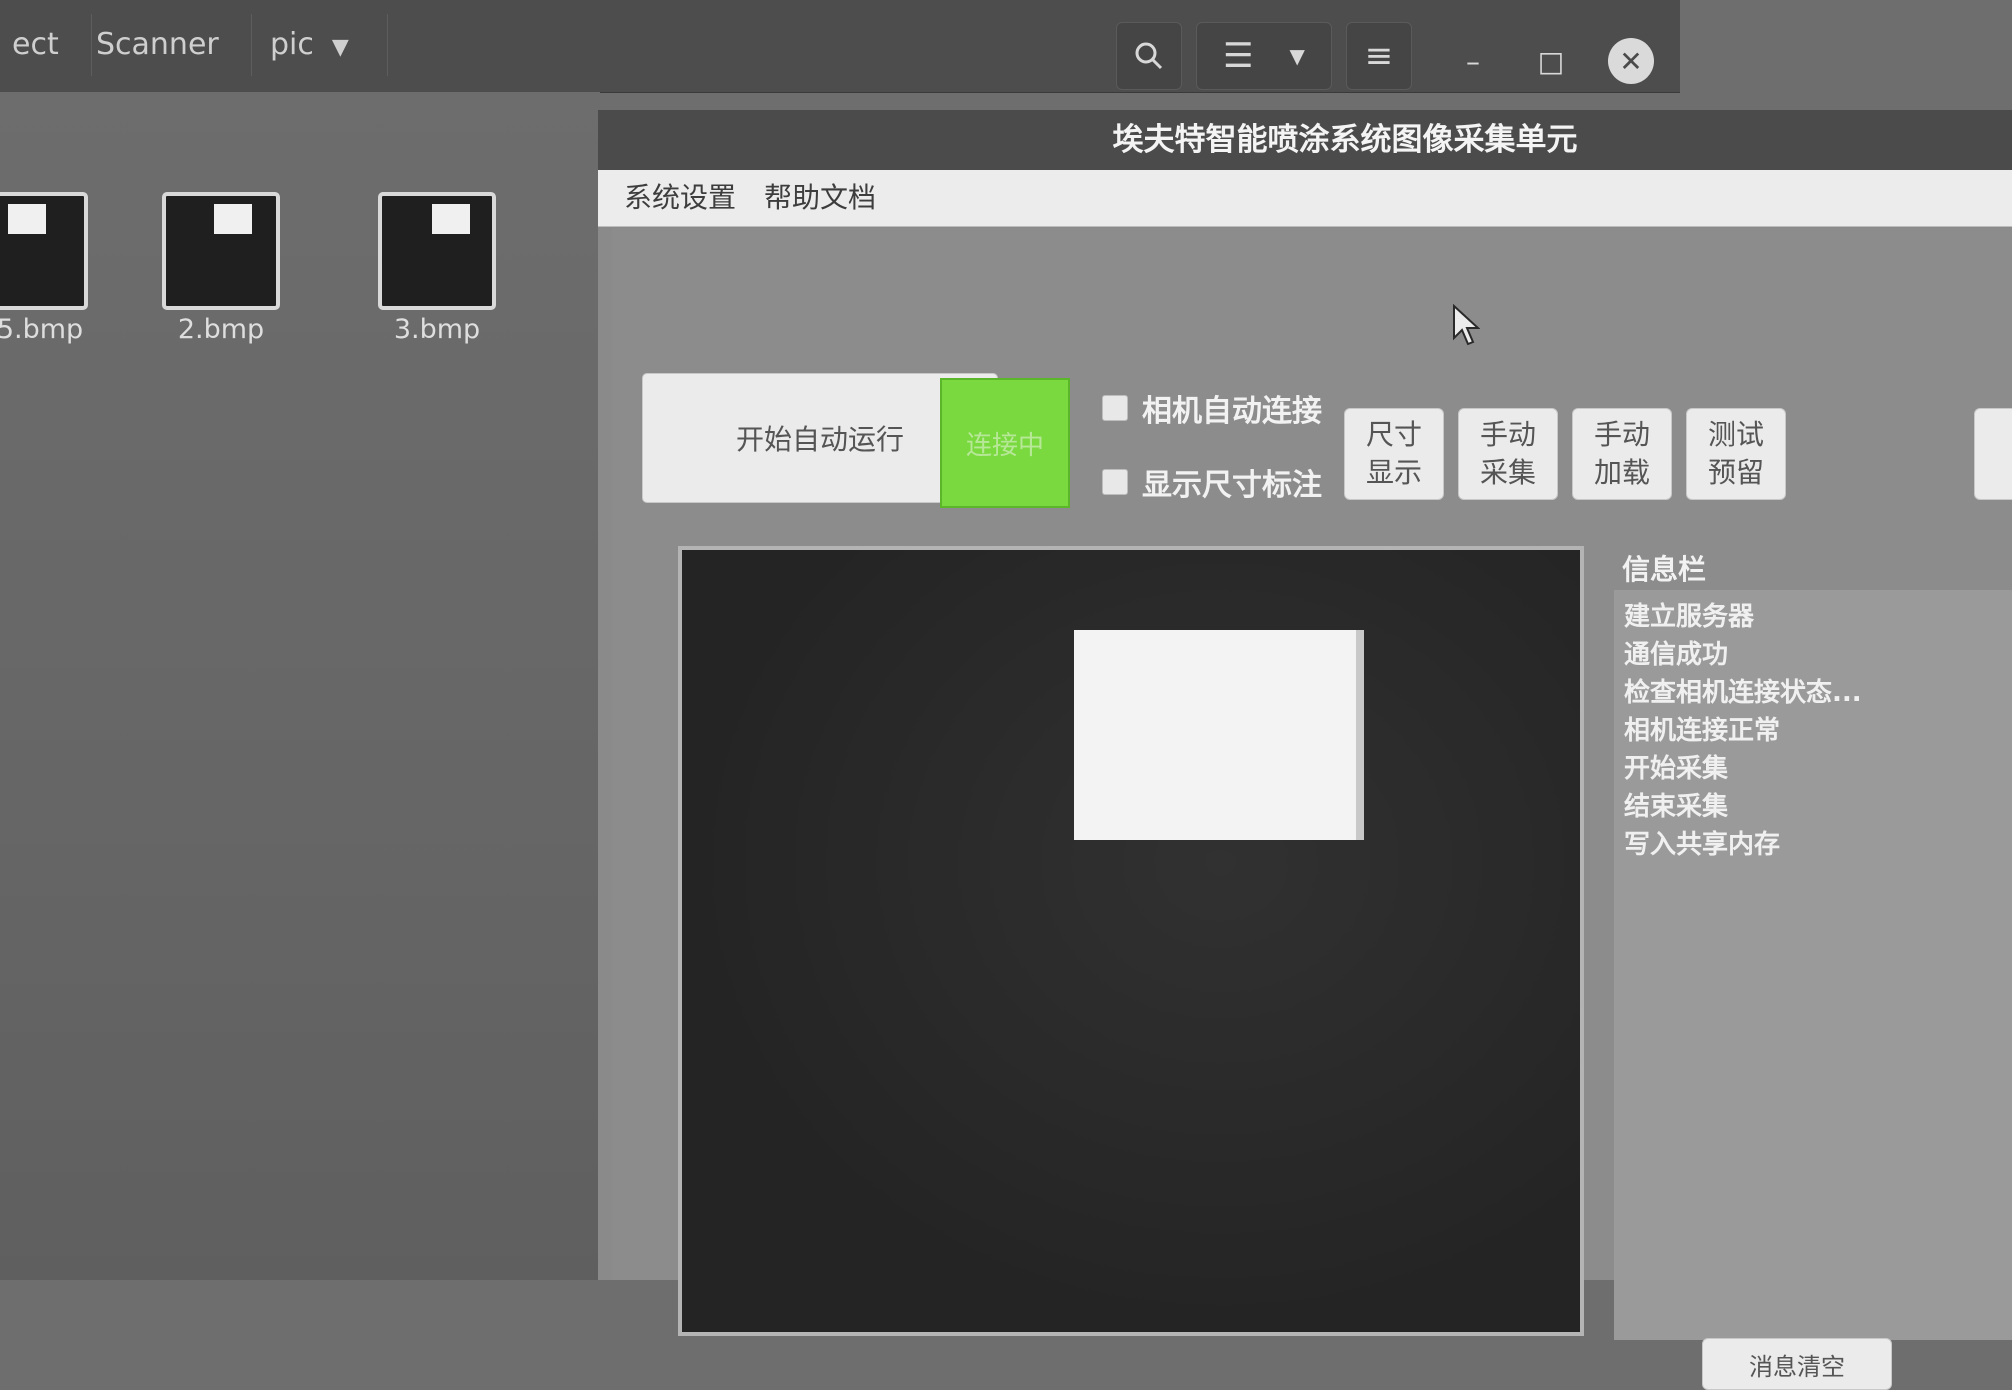 This screenshot has height=1390, width=2012. I want to click on info-message: 建立服务器, so click(1689, 617).